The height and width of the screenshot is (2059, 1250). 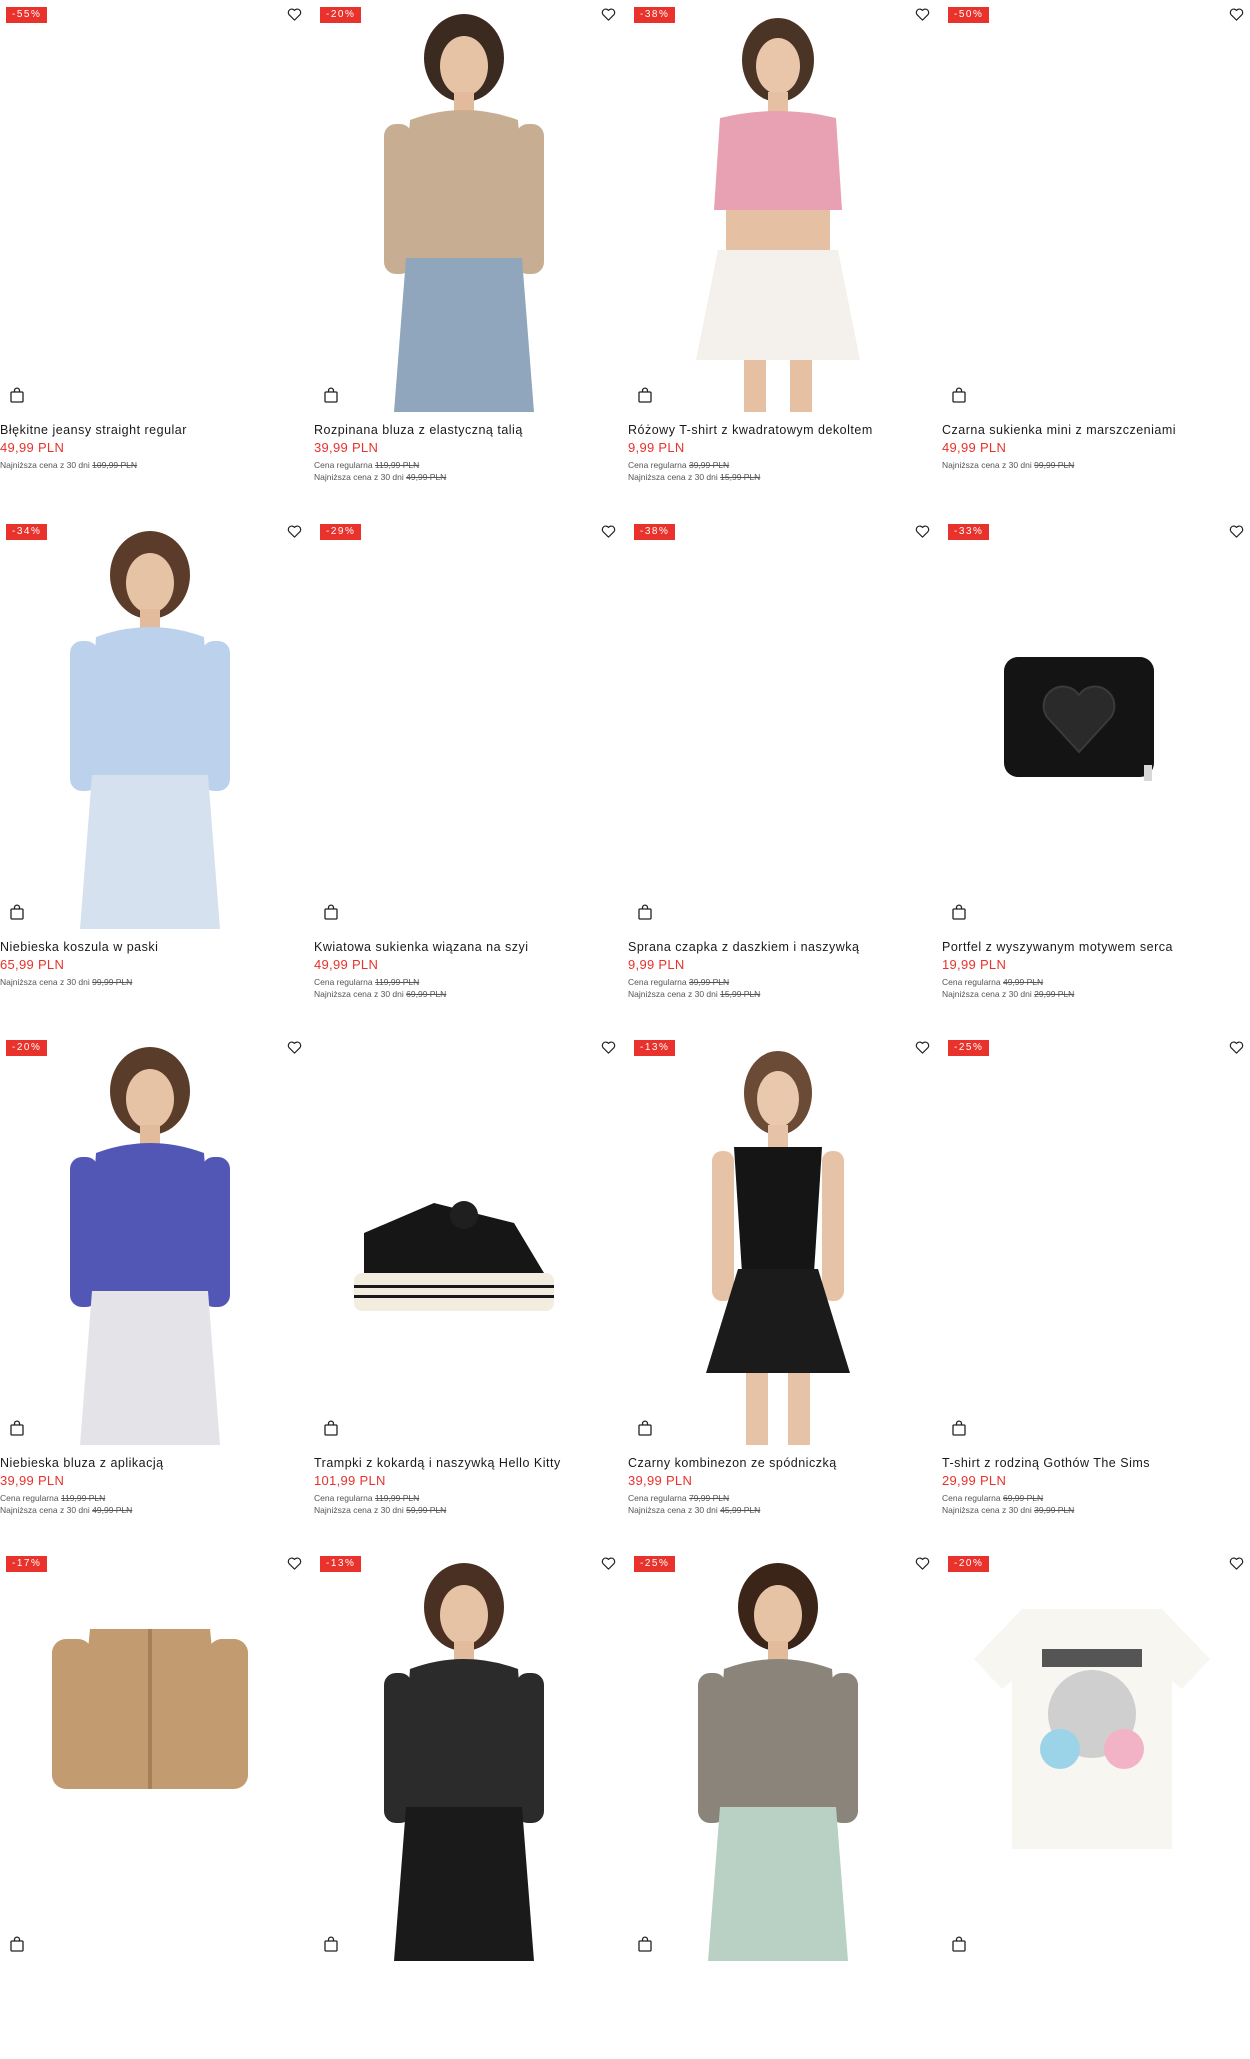 I want to click on lowest-price-line: Najniższa cena z 30 dni 59,99 PLN, so click(x=380, y=1510).